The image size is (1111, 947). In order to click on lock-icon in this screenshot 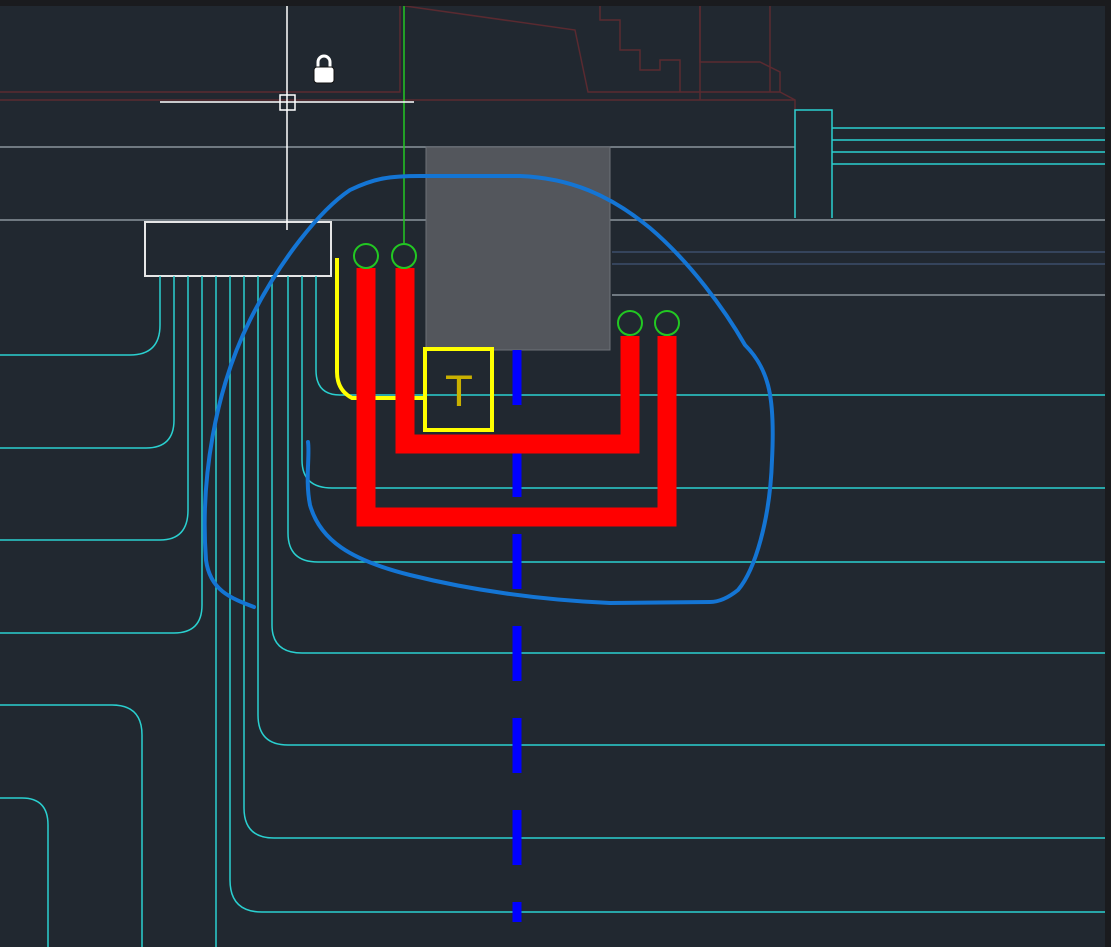, I will do `click(324, 69)`.